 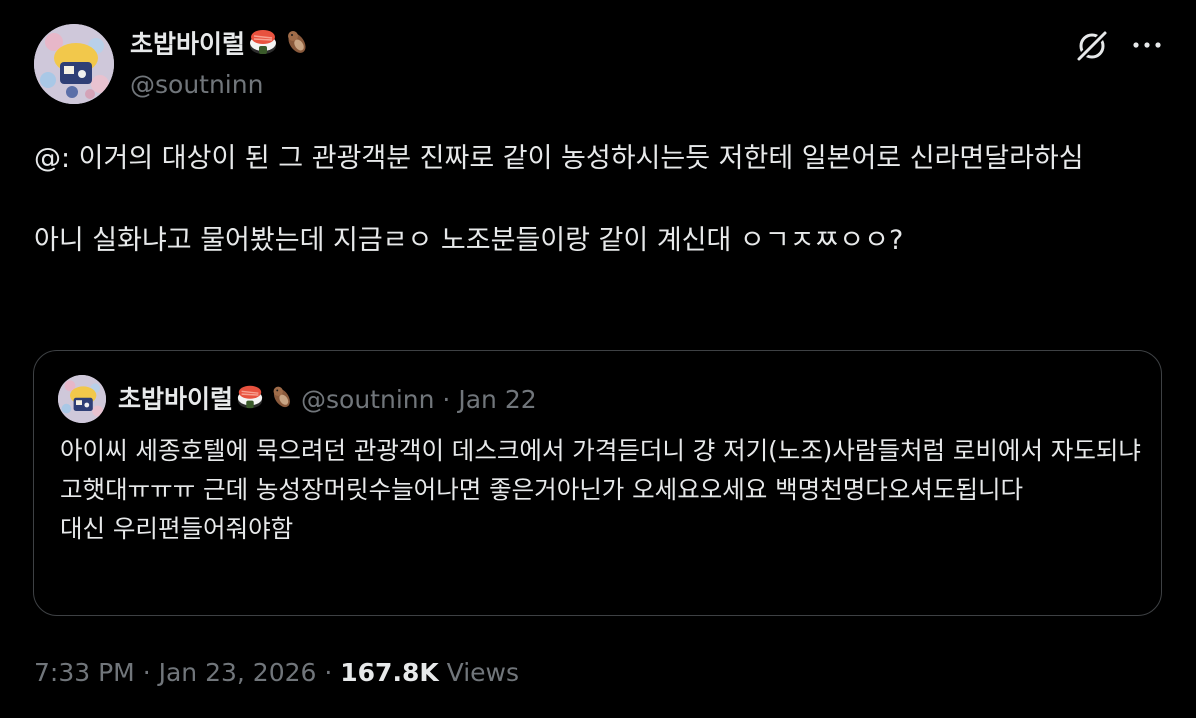 I want to click on tweet-date: Jan 23, 2026, so click(x=238, y=672).